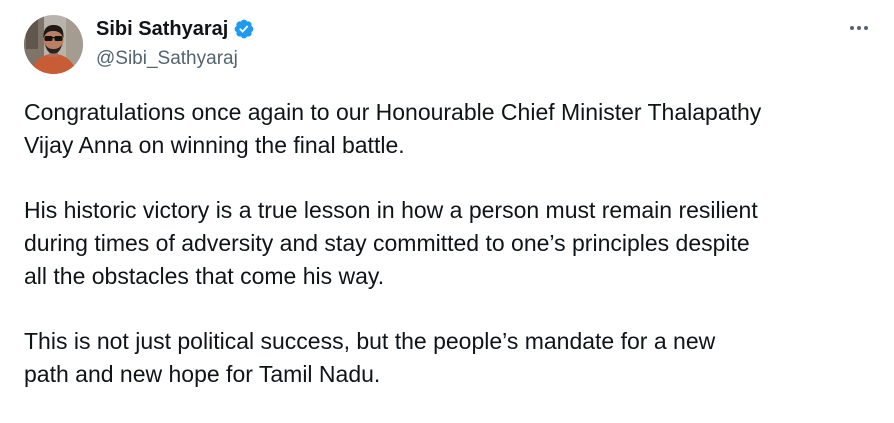 The image size is (894, 423). Describe the element at coordinates (202, 374) in the screenshot. I see `tweet-text-line: path and new hope for Tamil Nadu.` at that location.